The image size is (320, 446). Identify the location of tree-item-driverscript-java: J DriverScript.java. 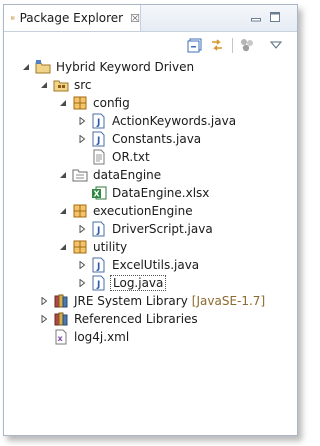
(144, 229).